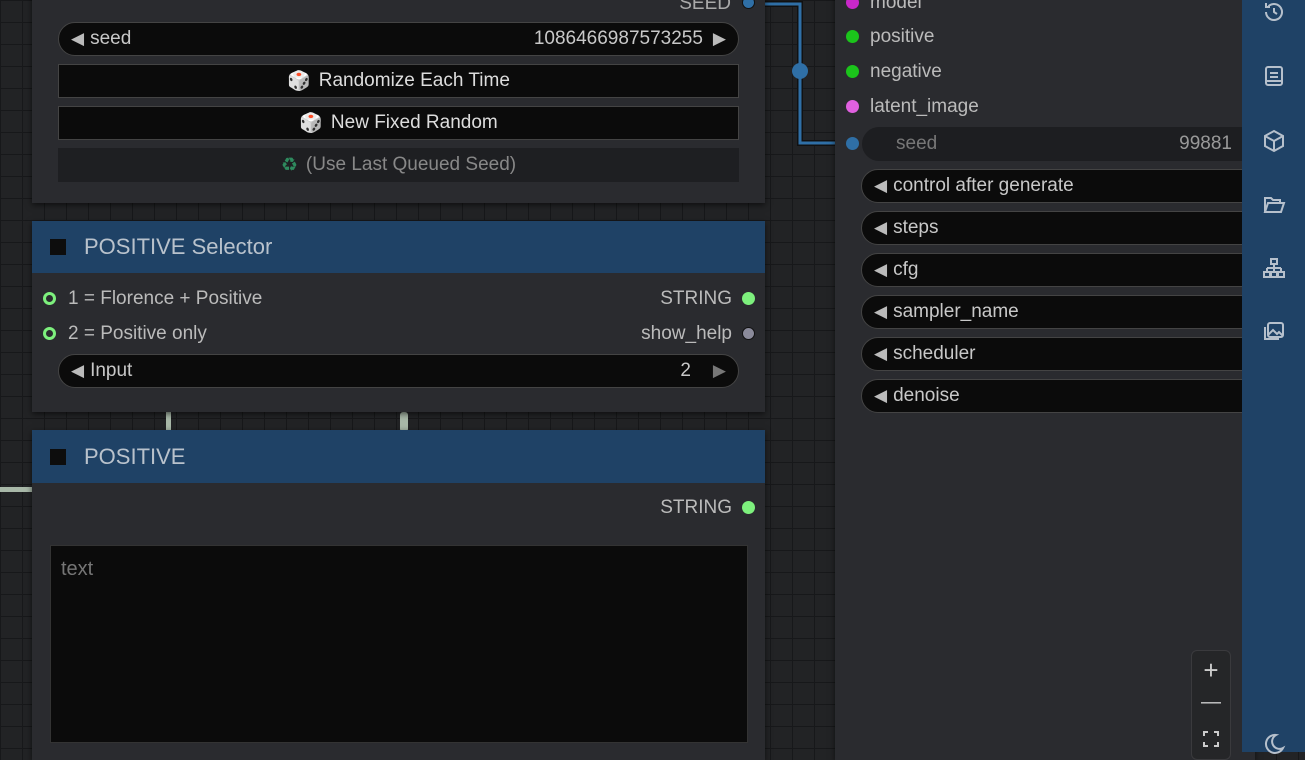 Image resolution: width=1305 pixels, height=760 pixels. Describe the element at coordinates (1071, 270) in the screenshot. I see `widget-cfg: ◀ cfg` at that location.